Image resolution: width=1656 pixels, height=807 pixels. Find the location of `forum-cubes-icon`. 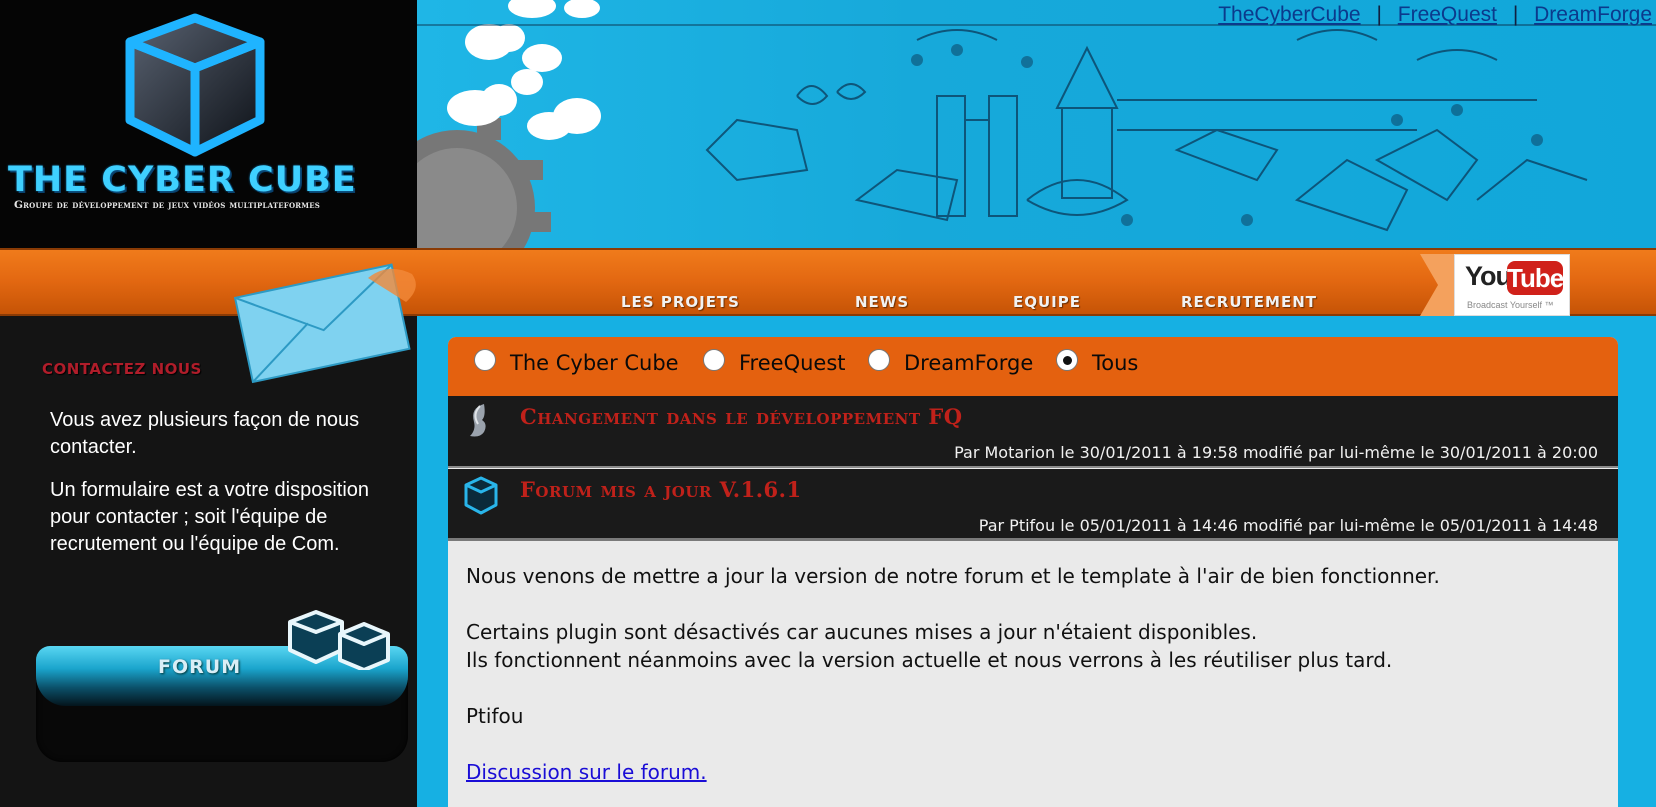

forum-cubes-icon is located at coordinates (339, 640).